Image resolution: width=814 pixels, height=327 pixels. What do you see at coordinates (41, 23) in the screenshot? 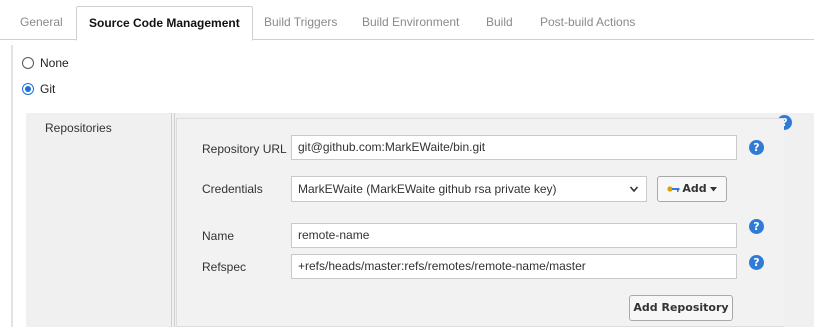
I see `tab-general: General` at bounding box center [41, 23].